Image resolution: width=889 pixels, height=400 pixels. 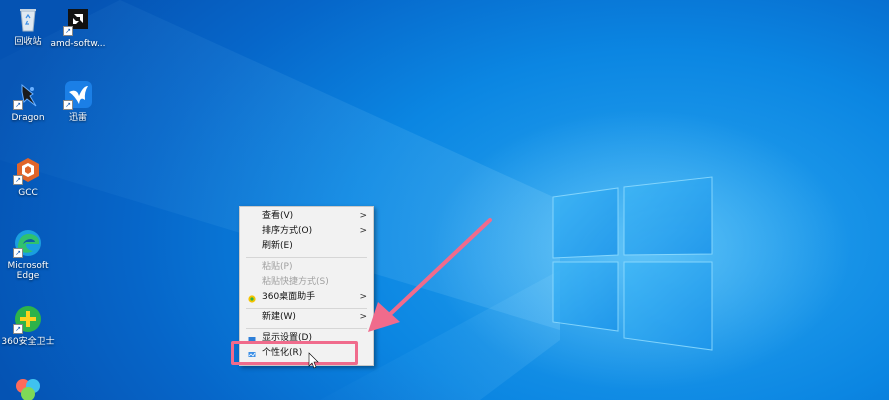 I want to click on annotation-highlight-box, so click(x=294, y=353).